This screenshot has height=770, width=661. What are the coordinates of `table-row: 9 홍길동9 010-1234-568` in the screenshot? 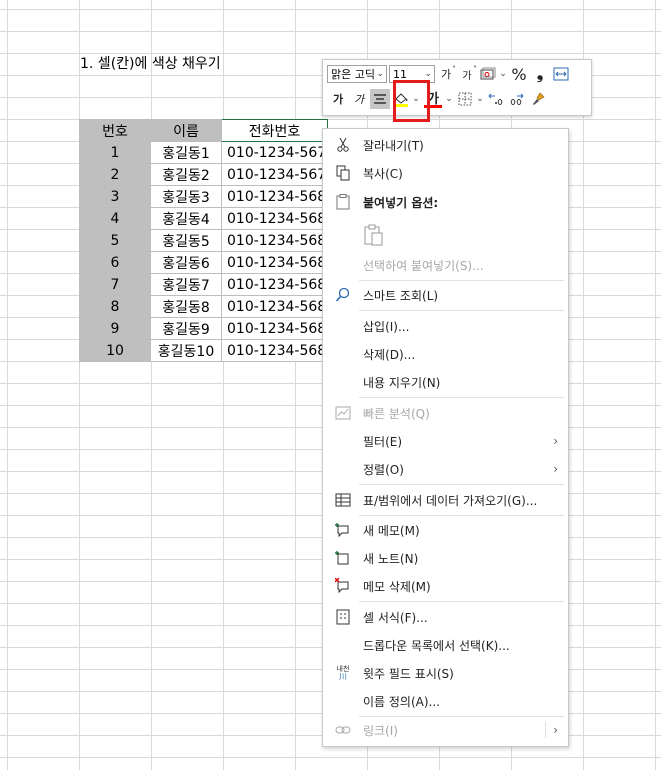 It's located at (203, 328).